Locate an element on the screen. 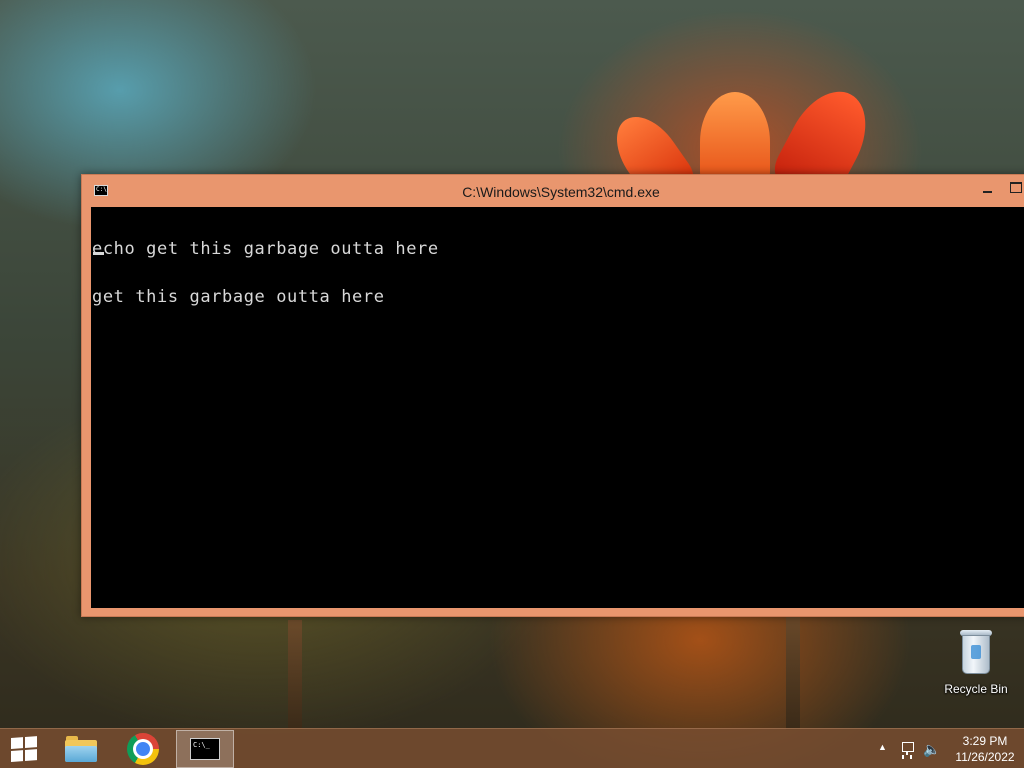 This screenshot has height=768, width=1024. console-line: get this garbage outta here is located at coordinates (238, 297).